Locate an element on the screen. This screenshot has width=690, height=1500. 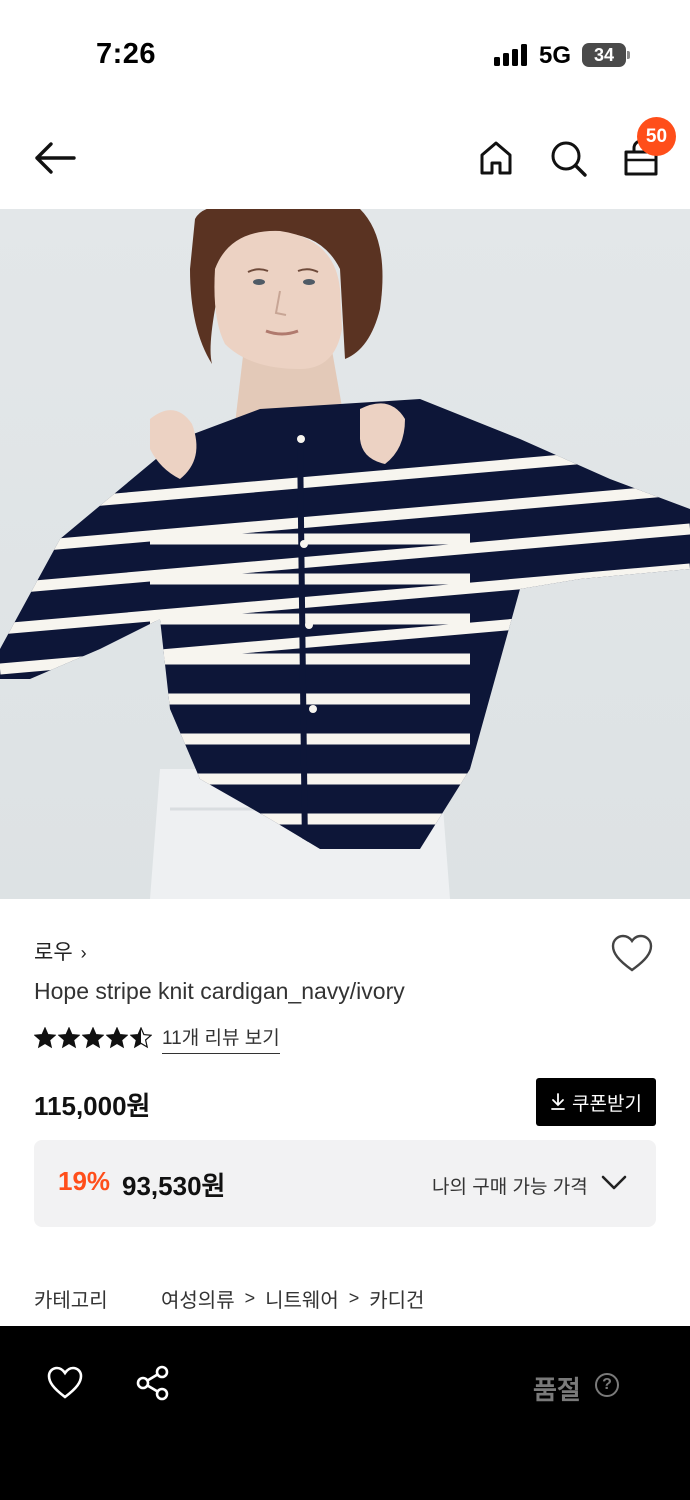
share-icon is located at coordinates (153, 1383).